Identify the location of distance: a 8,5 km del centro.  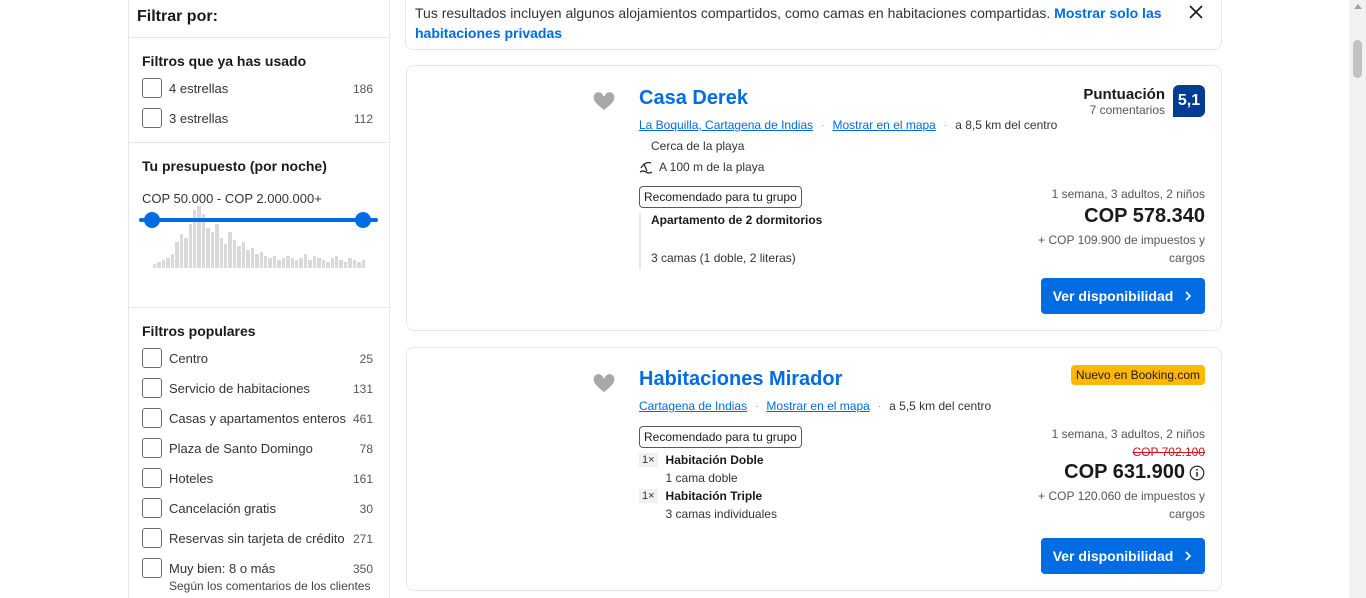
(1006, 125).